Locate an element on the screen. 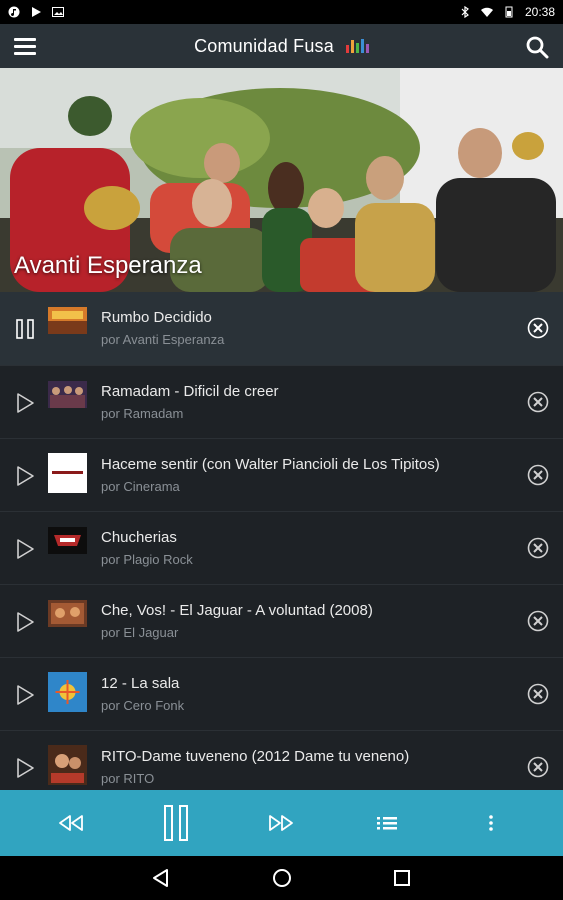  track-artist: por Ramadam is located at coordinates (142, 413).